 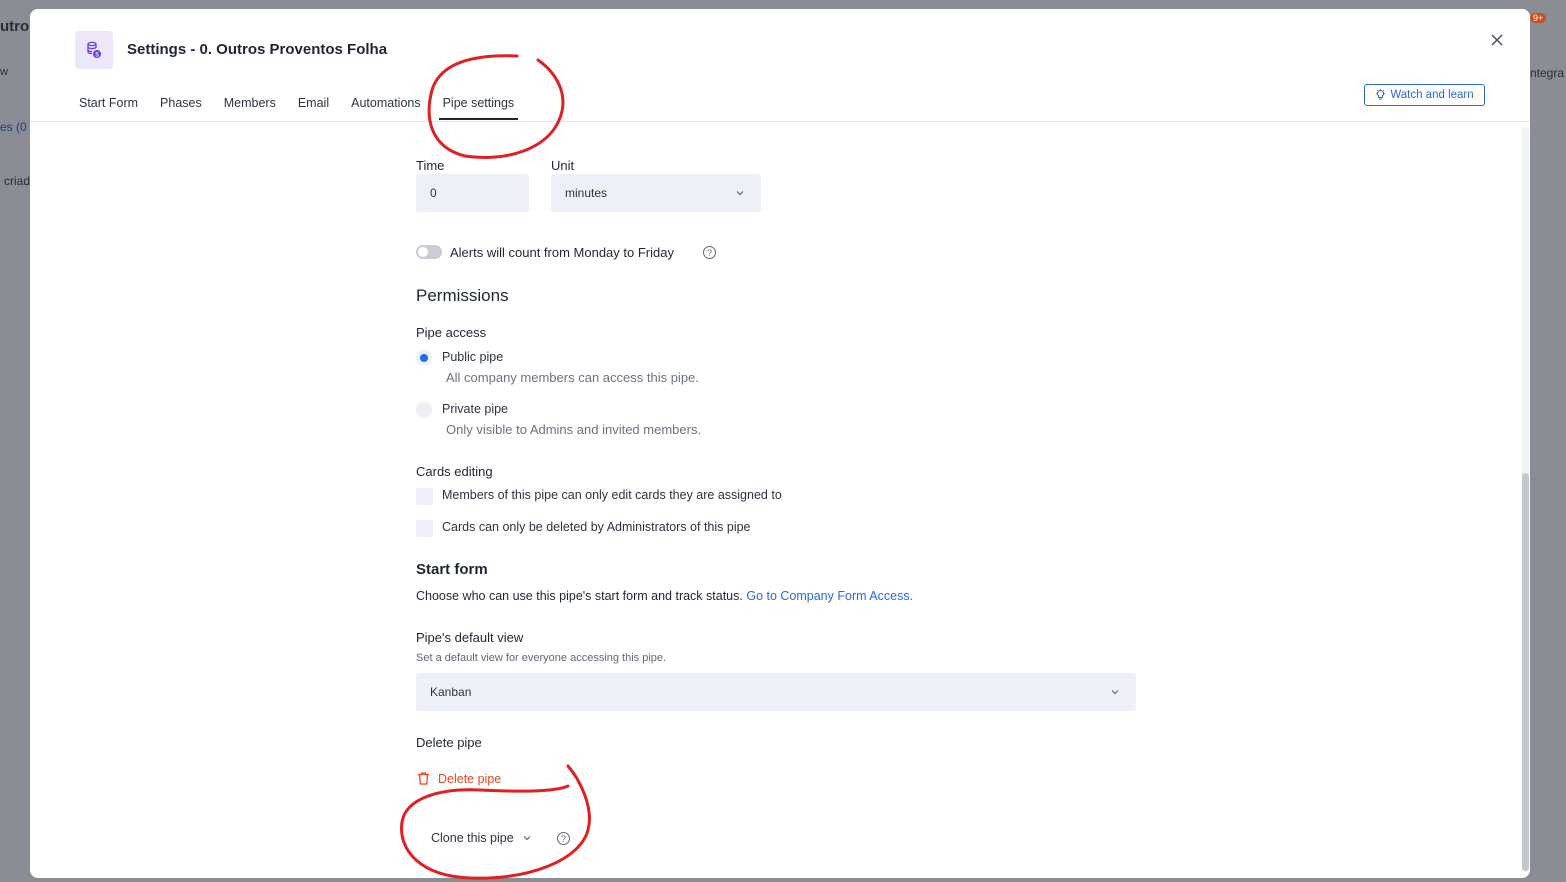 What do you see at coordinates (424, 410) in the screenshot?
I see `private-pipe-radio` at bounding box center [424, 410].